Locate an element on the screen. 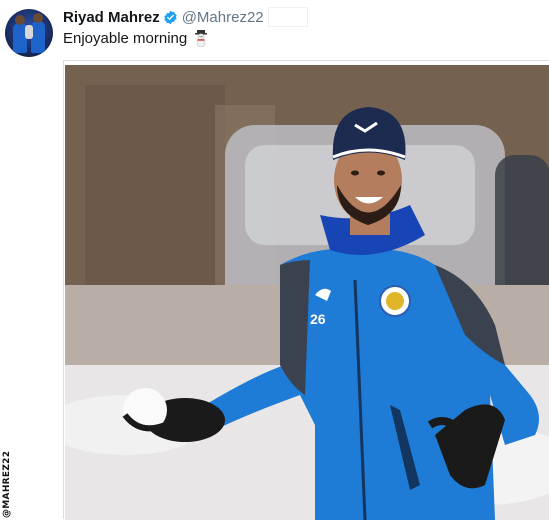  shirt-number: 26 is located at coordinates (318, 319).